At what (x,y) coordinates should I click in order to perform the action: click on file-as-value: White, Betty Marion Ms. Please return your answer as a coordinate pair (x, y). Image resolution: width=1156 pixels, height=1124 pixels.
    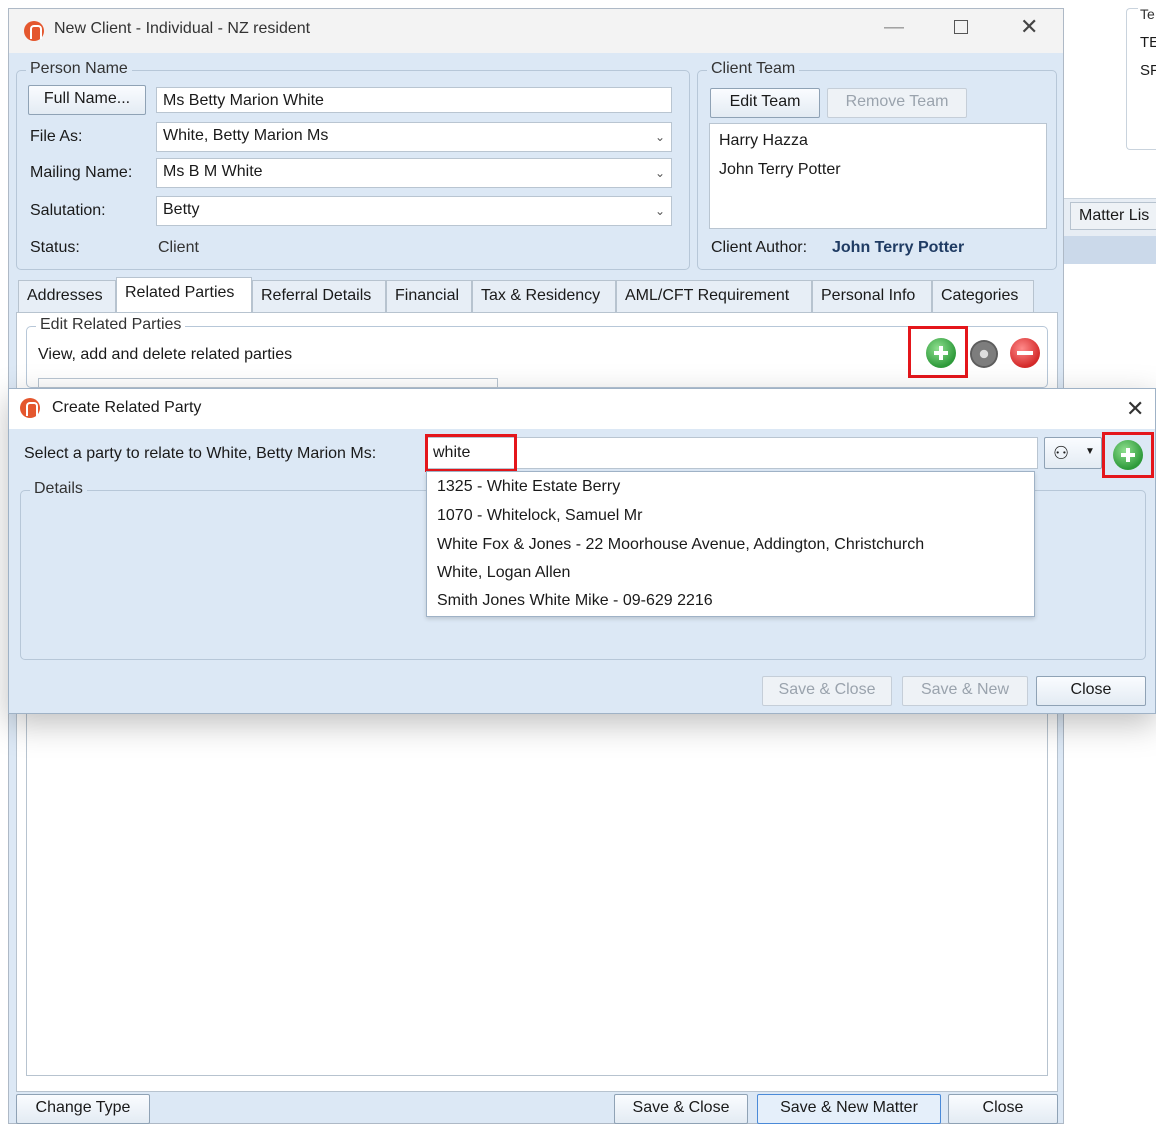
    Looking at the image, I should click on (246, 135).